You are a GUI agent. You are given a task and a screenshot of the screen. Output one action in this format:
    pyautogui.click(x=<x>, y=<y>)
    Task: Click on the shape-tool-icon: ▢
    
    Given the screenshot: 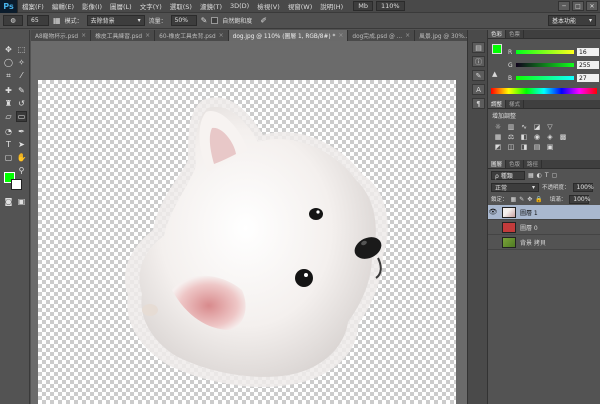 What is the action you would take?
    pyautogui.click(x=8, y=157)
    